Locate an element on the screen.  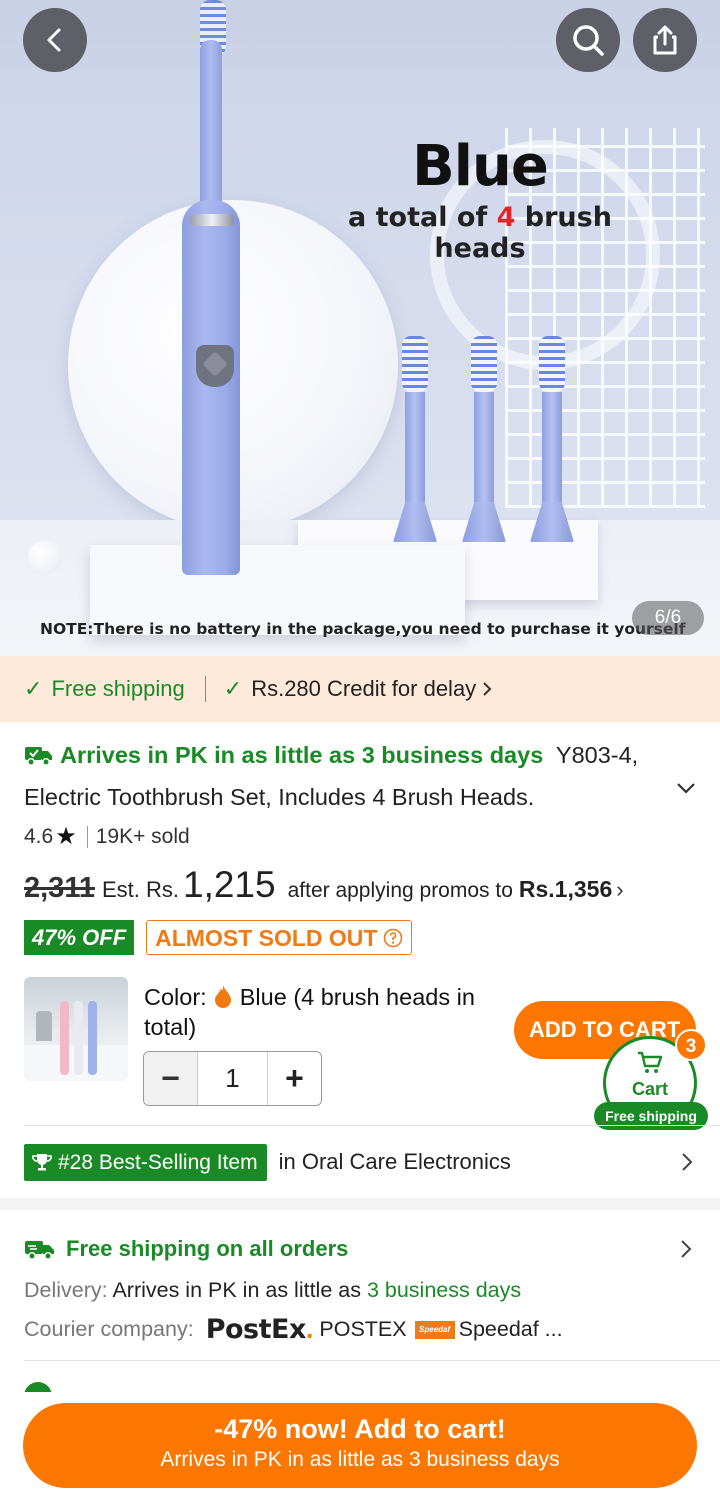
shipping-info-title: Free shipping on all orders is located at coordinates (207, 1248).